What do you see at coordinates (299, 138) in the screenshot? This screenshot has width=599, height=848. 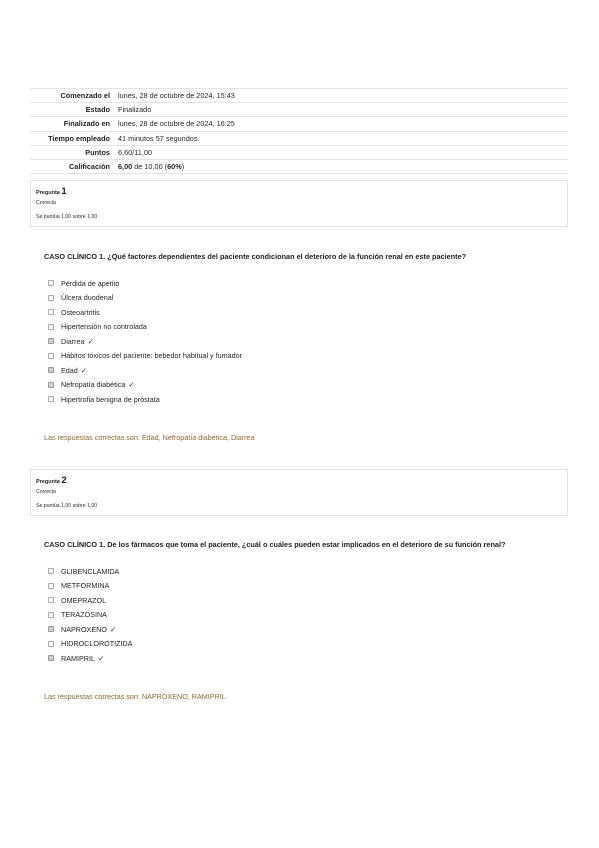 I see `summary-row-time-taken: Tiempo empleado 41 minutos 57 segundos` at bounding box center [299, 138].